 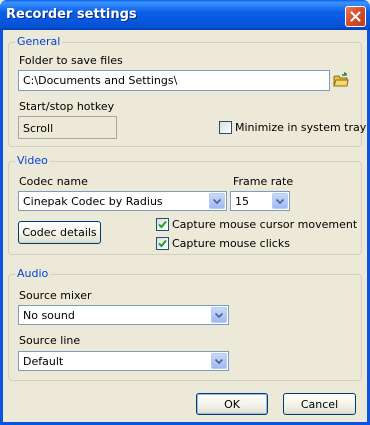 I want to click on framerate-select: 15, so click(x=260, y=201).